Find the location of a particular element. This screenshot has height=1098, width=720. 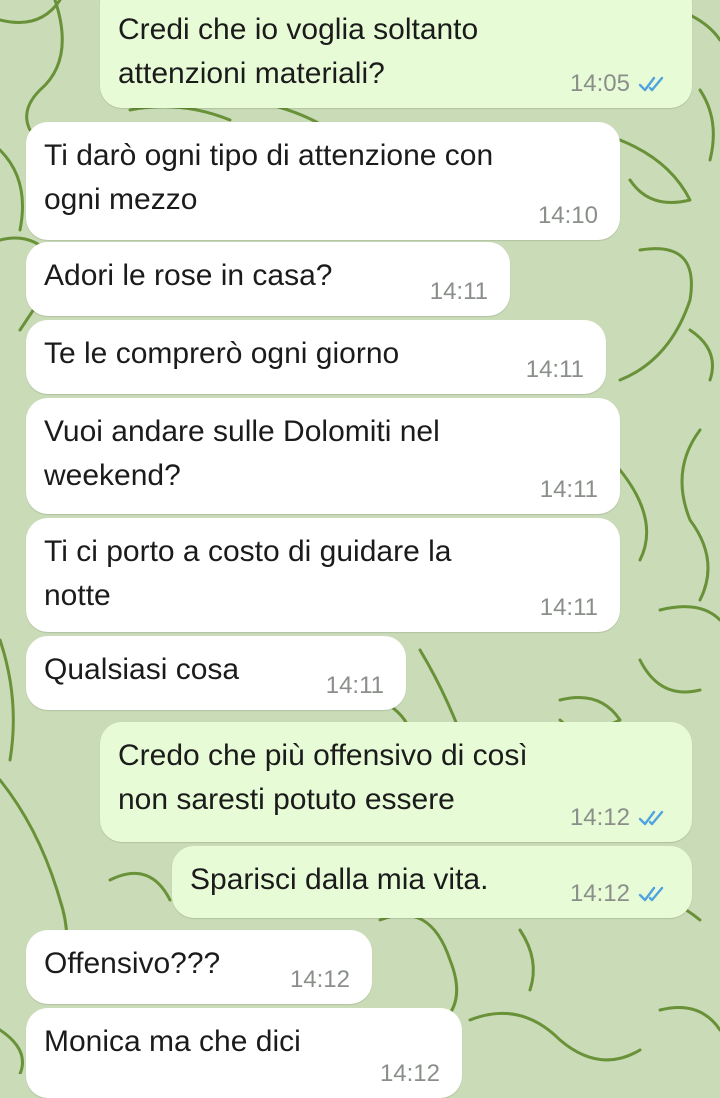

incoming-message: Offensivo??? 14:12 is located at coordinates (199, 967).